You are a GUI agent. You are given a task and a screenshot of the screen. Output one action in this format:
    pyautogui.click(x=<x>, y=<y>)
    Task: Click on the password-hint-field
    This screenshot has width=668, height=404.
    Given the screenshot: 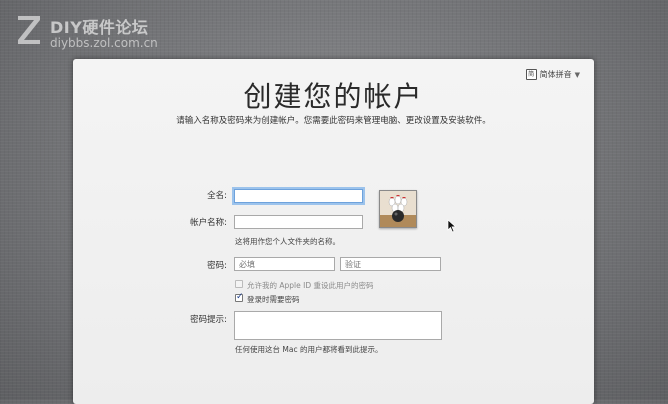 What is the action you would take?
    pyautogui.click(x=338, y=325)
    